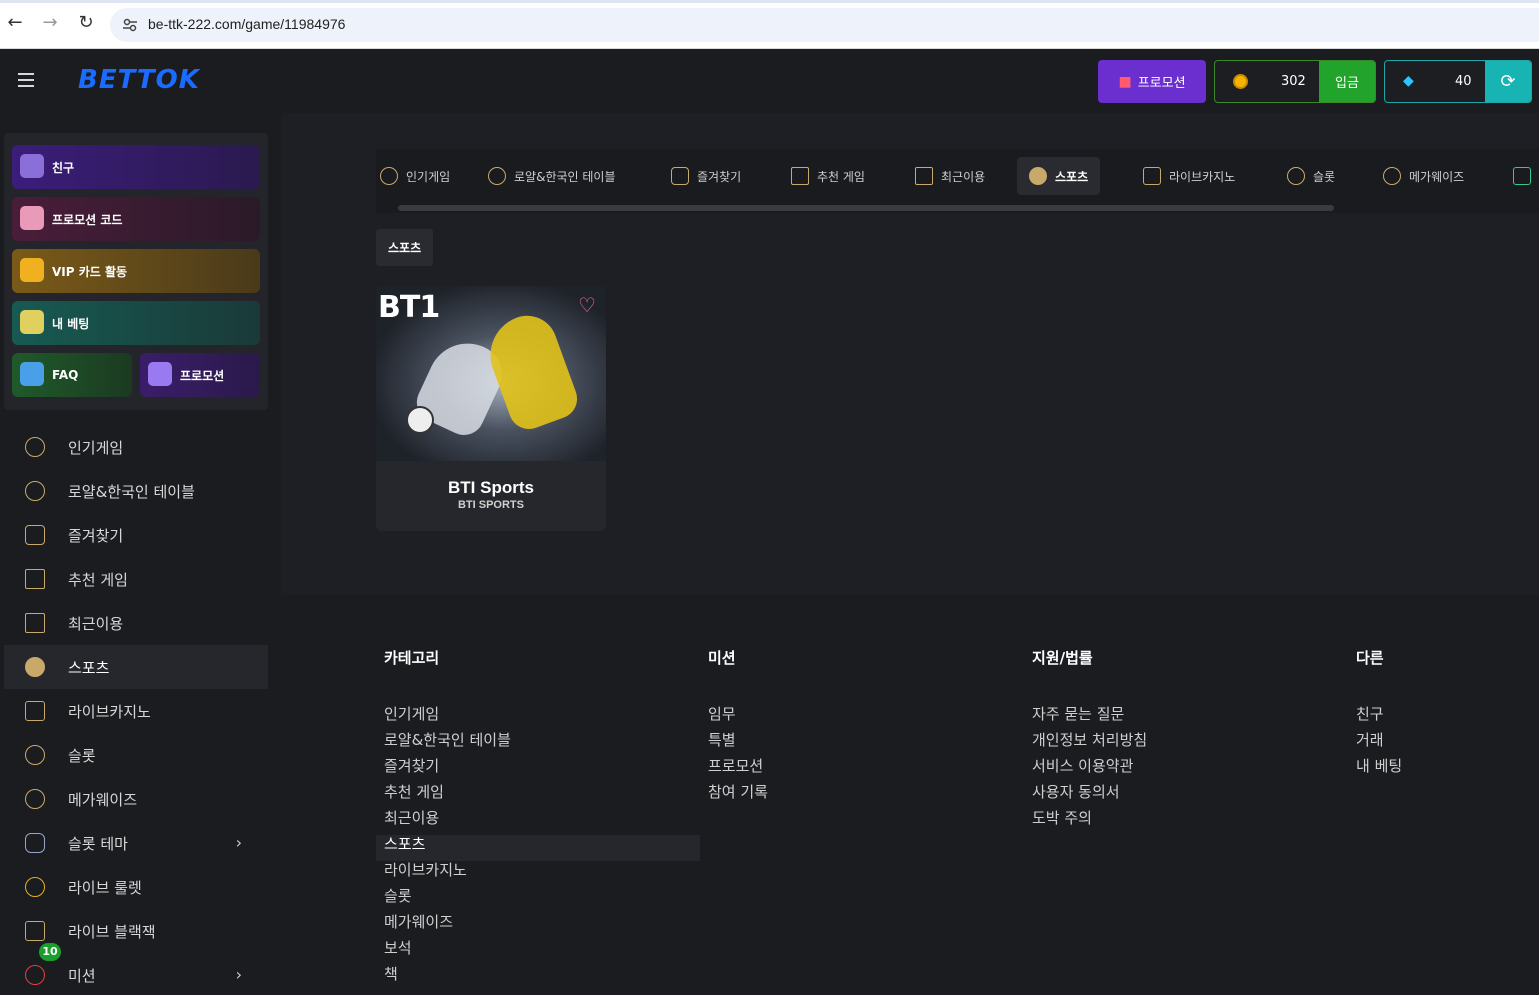  I want to click on game-thumbnail: BT1 ♡, so click(491, 373).